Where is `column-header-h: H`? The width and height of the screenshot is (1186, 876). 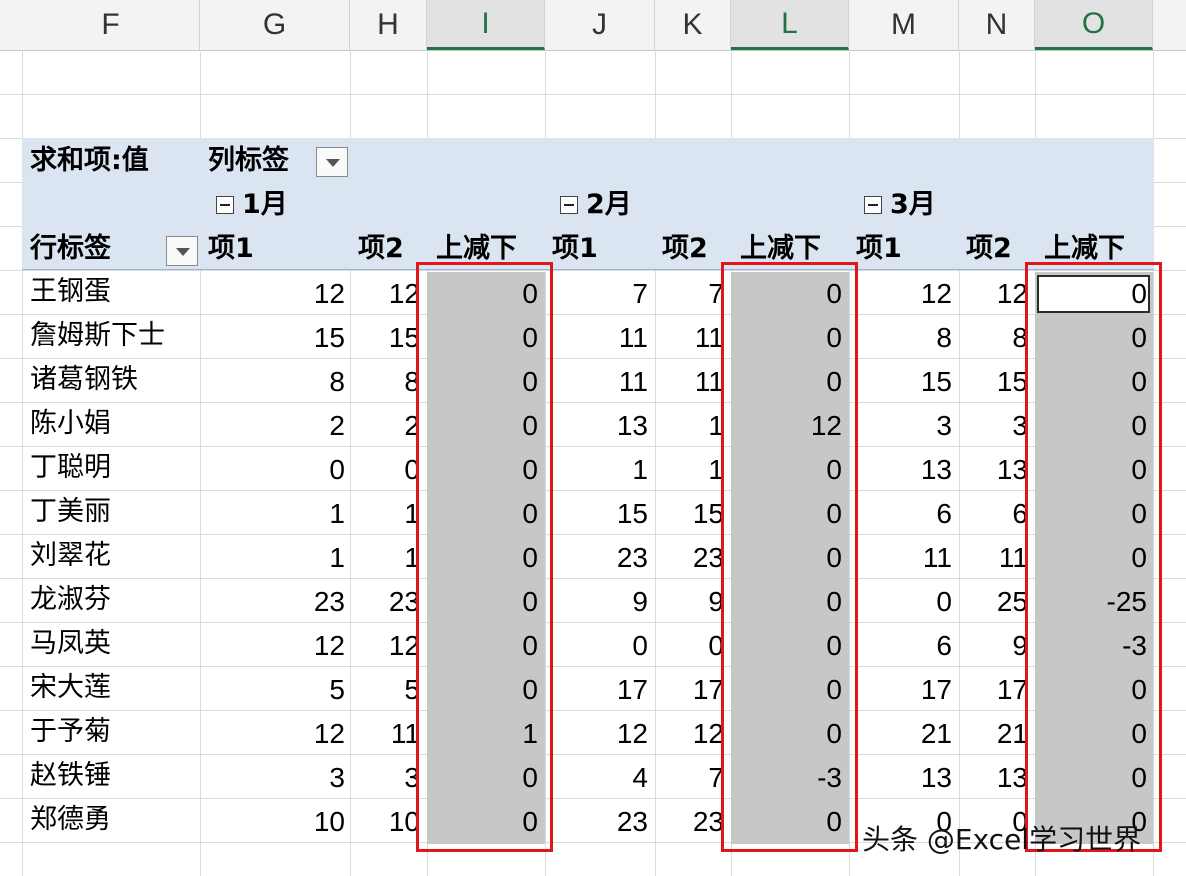 column-header-h: H is located at coordinates (388, 25).